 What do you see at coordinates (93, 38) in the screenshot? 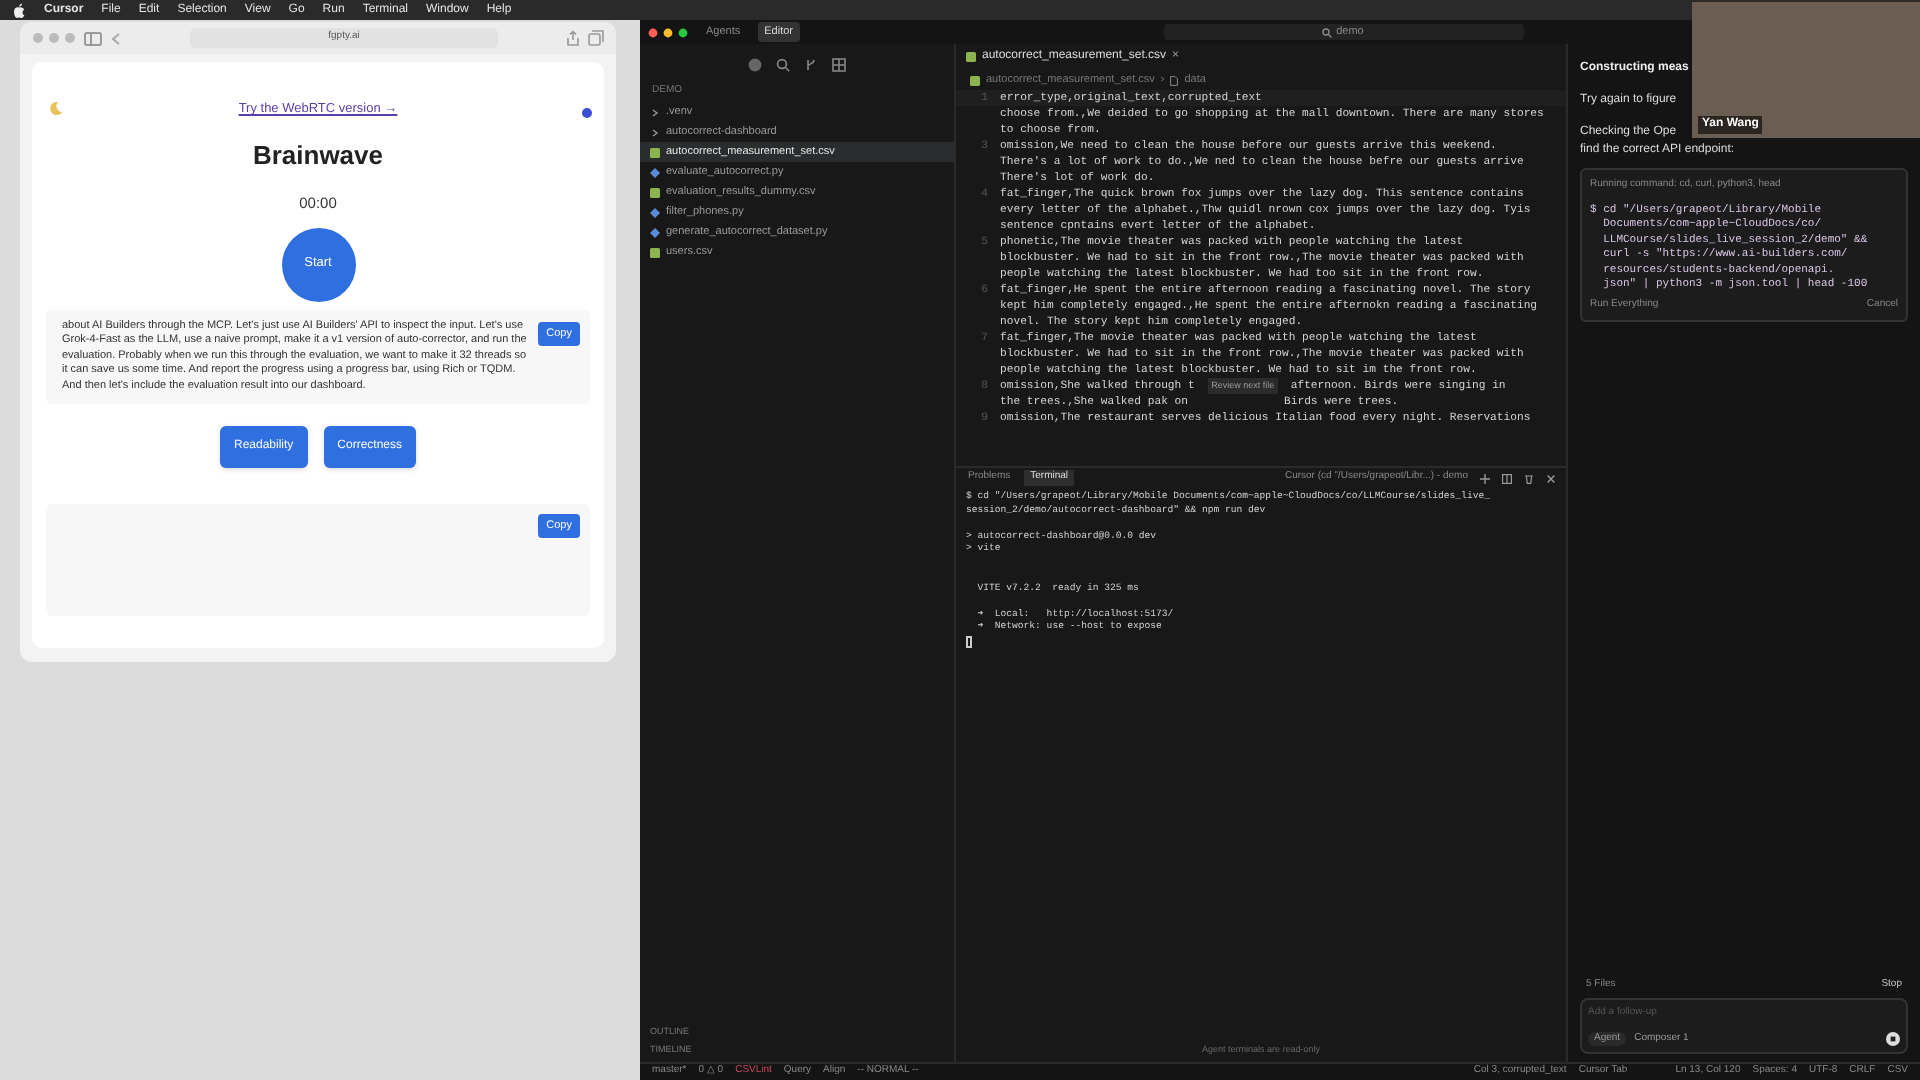
I see `sidebar-icon` at bounding box center [93, 38].